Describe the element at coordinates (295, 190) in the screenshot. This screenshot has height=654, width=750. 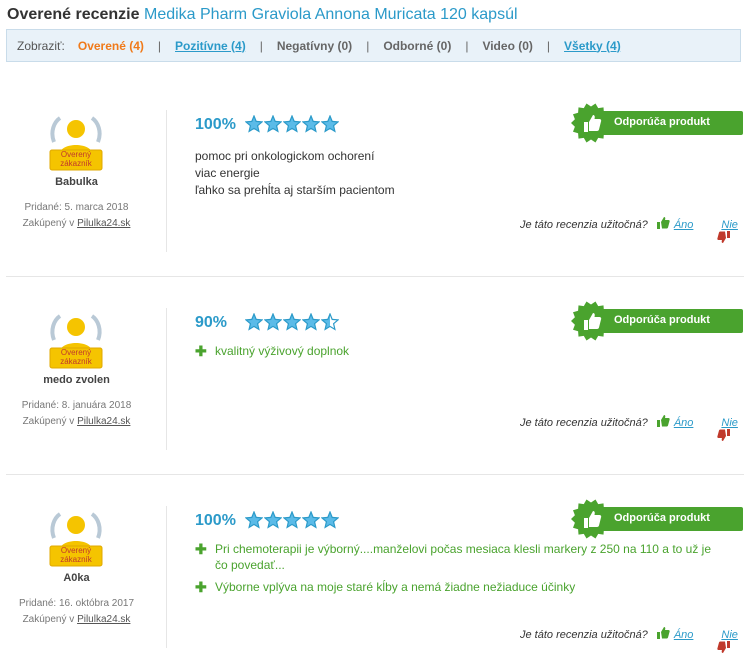
I see `review-text-line: ľahko sa prehĺta aj starším pacientom` at that location.